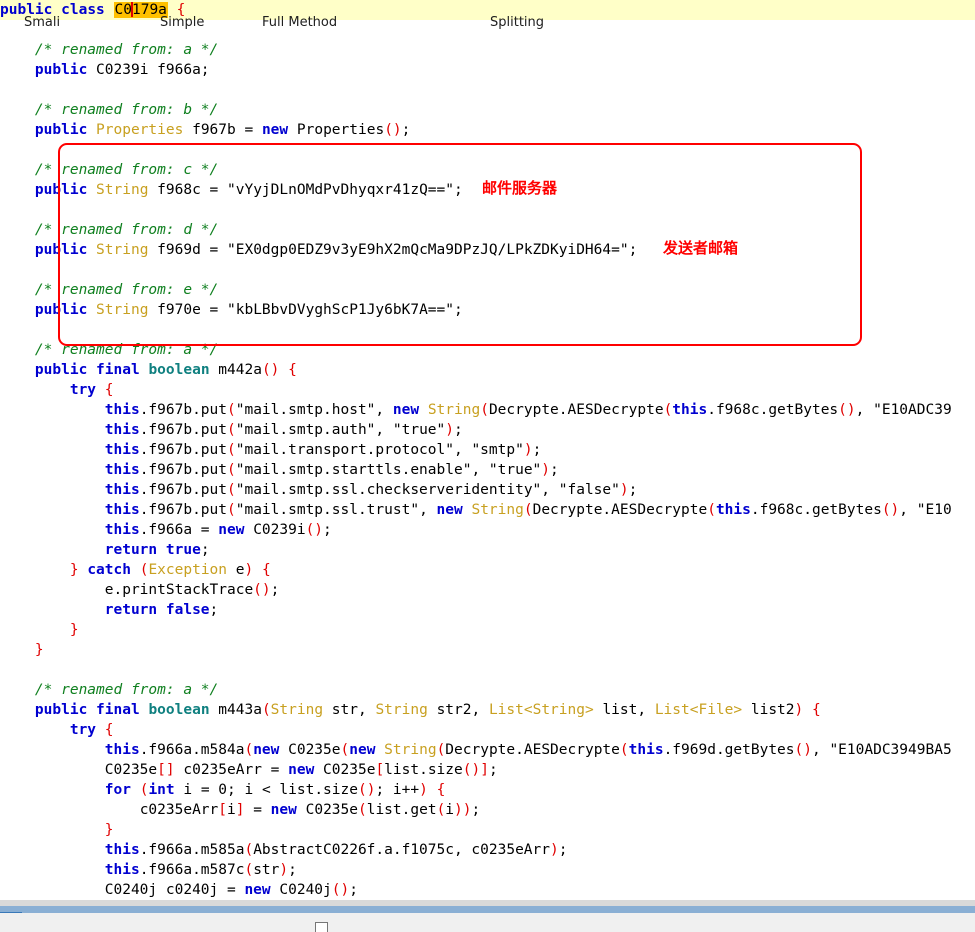  I want to click on bottom-label-smali: Smali, so click(42, 23).